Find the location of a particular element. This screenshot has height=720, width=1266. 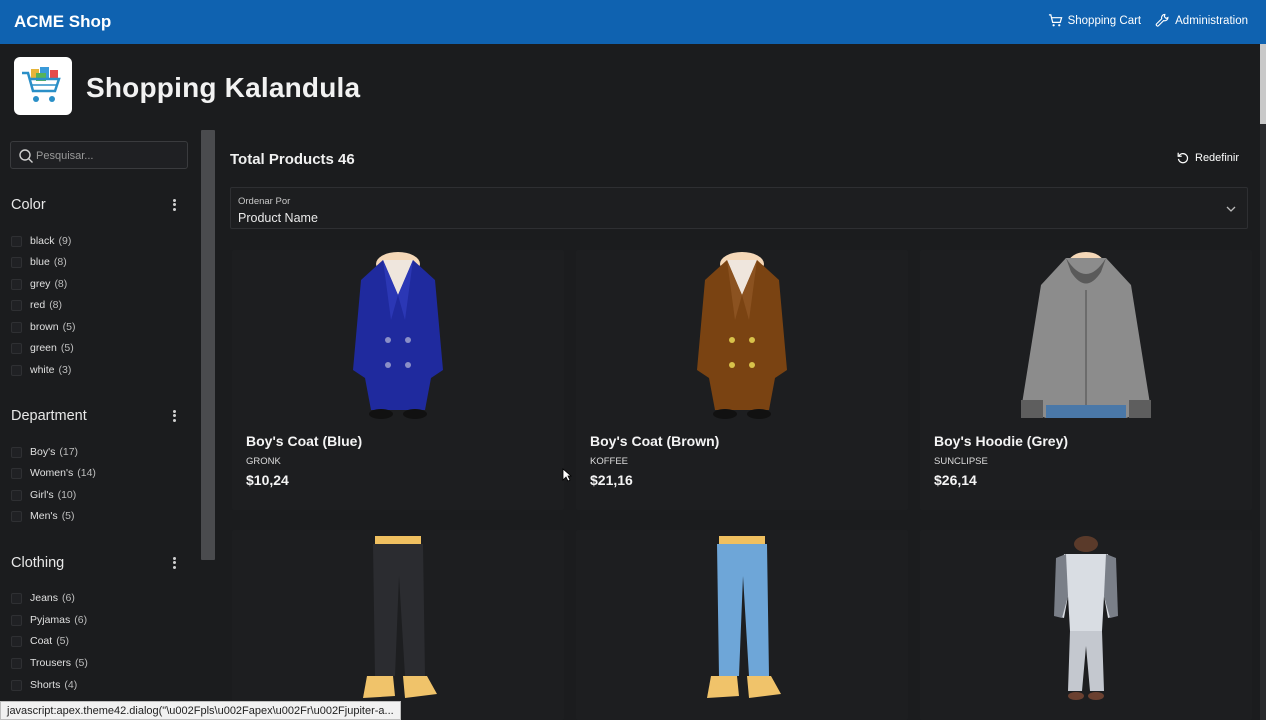

chevron-down-icon is located at coordinates (1231, 209).